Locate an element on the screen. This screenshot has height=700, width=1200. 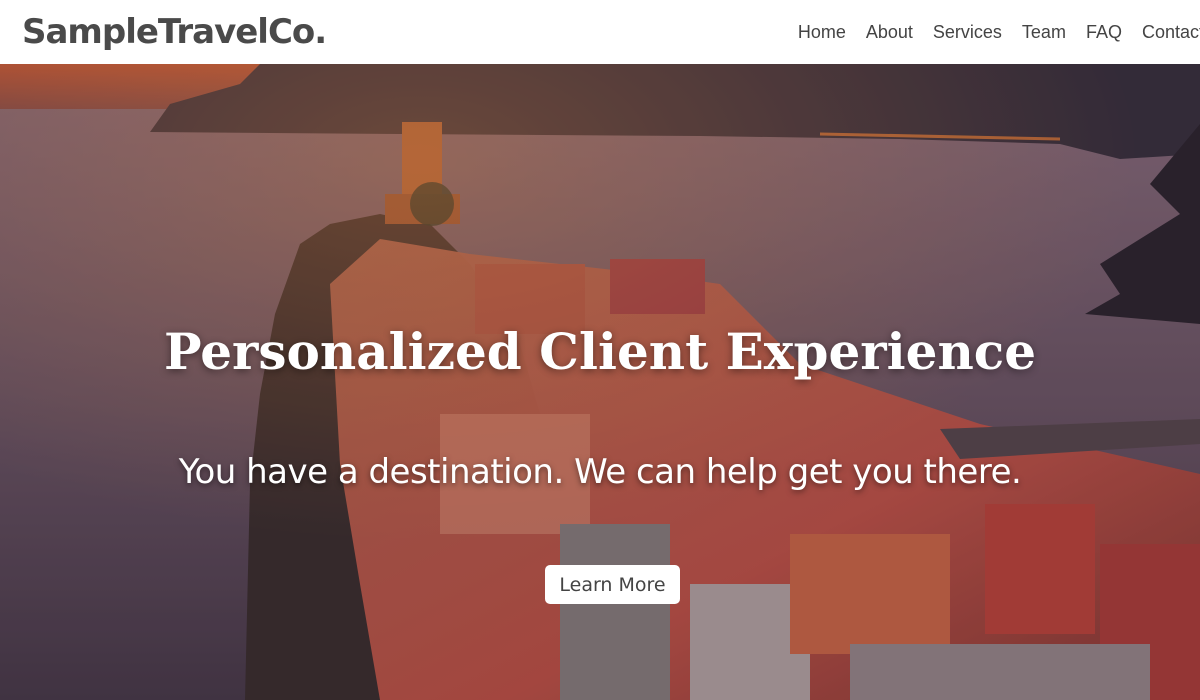
main-nav: Home About Services Team FAQ Contact is located at coordinates (989, 32).